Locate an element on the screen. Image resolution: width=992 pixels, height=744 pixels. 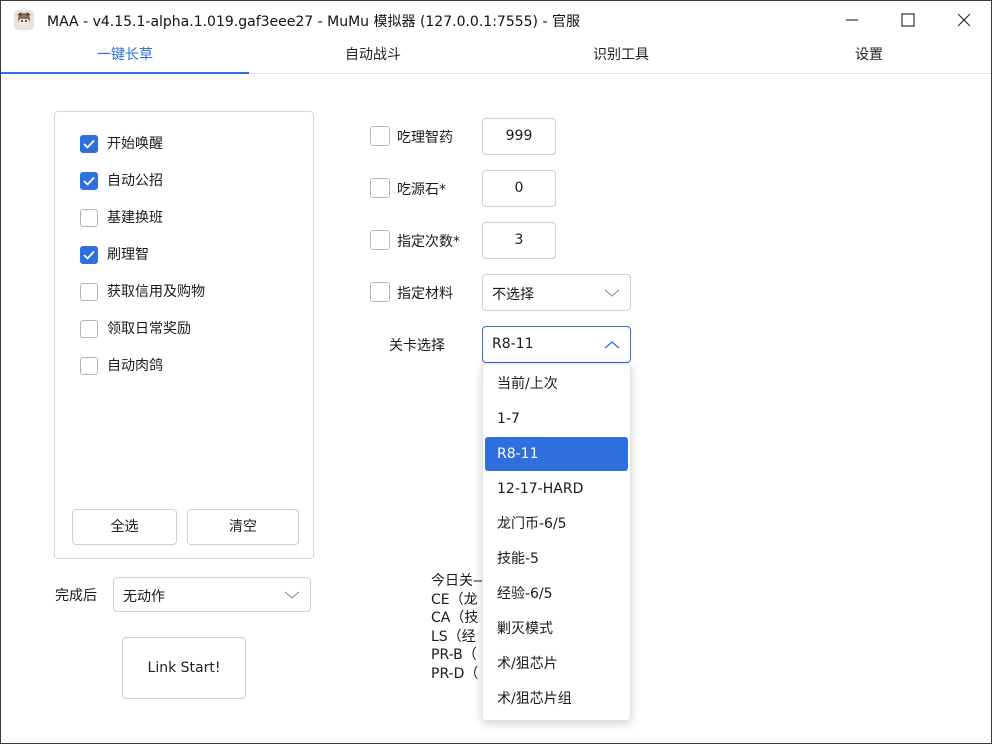
stage-label: 关卡选择 is located at coordinates (417, 346).